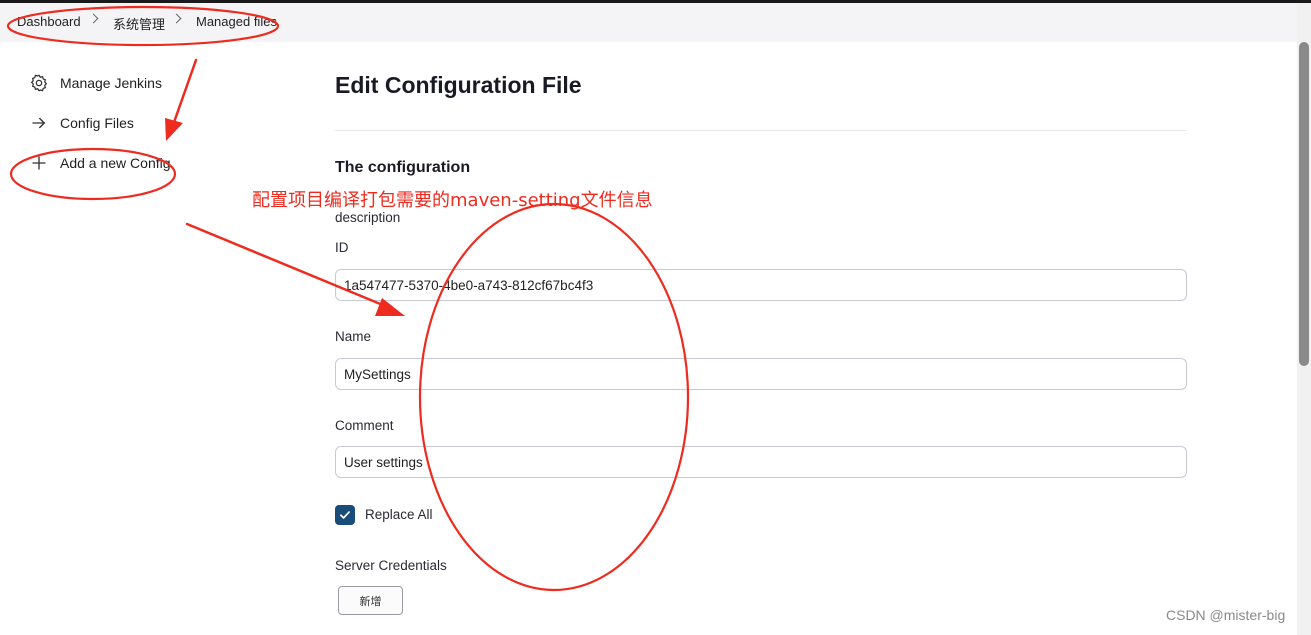  What do you see at coordinates (49, 21) in the screenshot?
I see `breadcrumb-dashboard: Dashboard` at bounding box center [49, 21].